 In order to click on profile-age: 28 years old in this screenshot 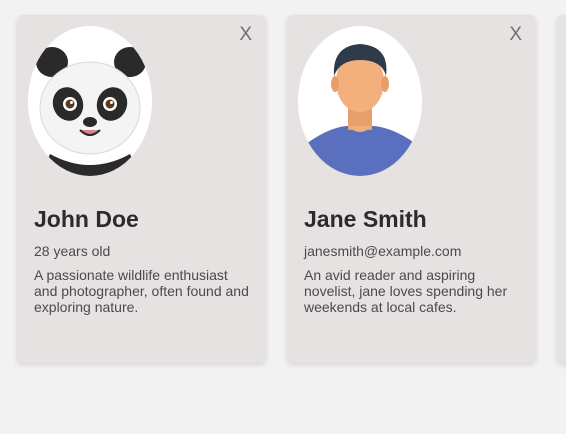, I will do `click(72, 251)`.